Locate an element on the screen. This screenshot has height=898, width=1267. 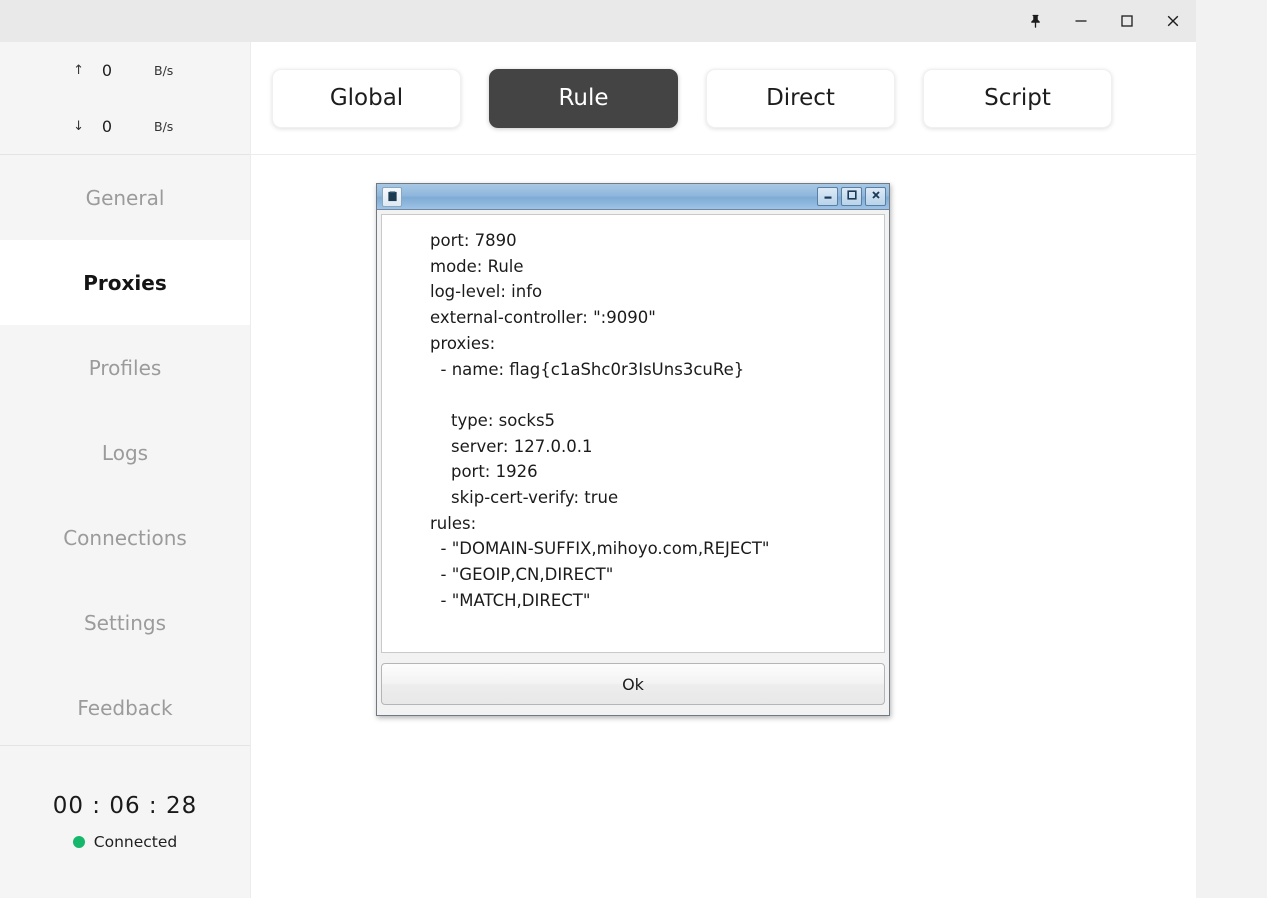
mode-button-label: Rule is located at coordinates (583, 98).